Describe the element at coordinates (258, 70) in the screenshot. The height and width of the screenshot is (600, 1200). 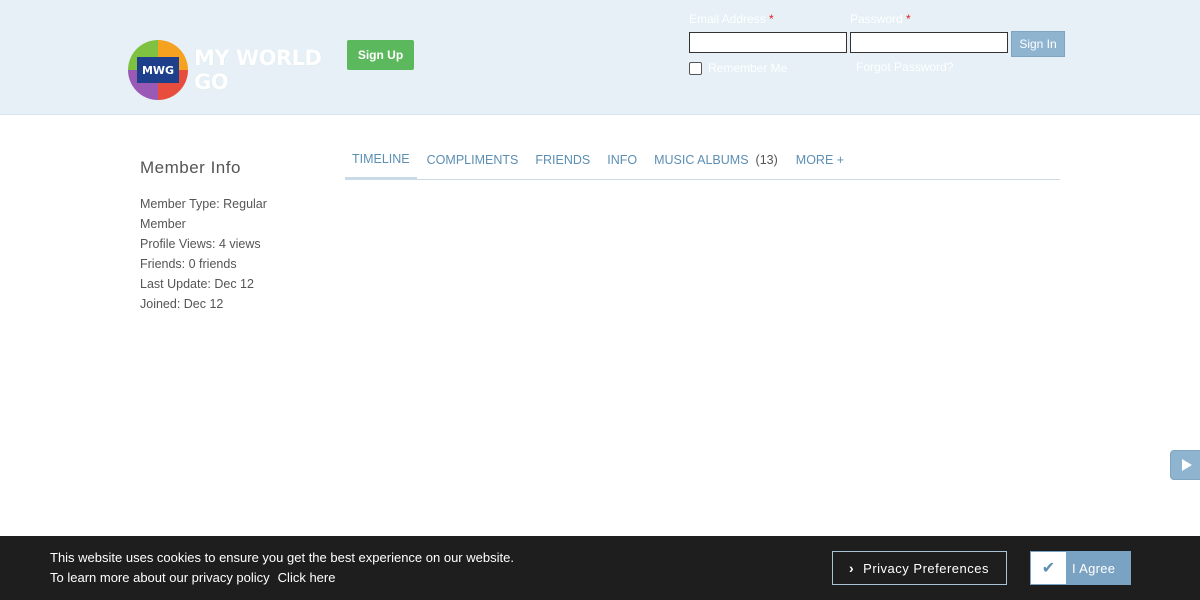
I see `logo-wordmark: MY WORLD GO` at that location.